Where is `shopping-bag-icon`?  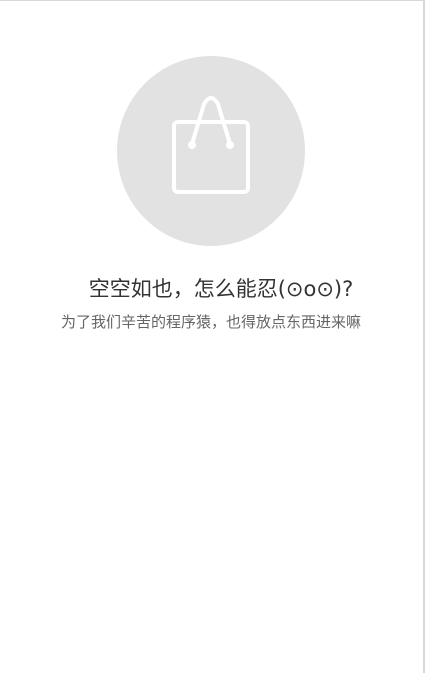 shopping-bag-icon is located at coordinates (211, 145).